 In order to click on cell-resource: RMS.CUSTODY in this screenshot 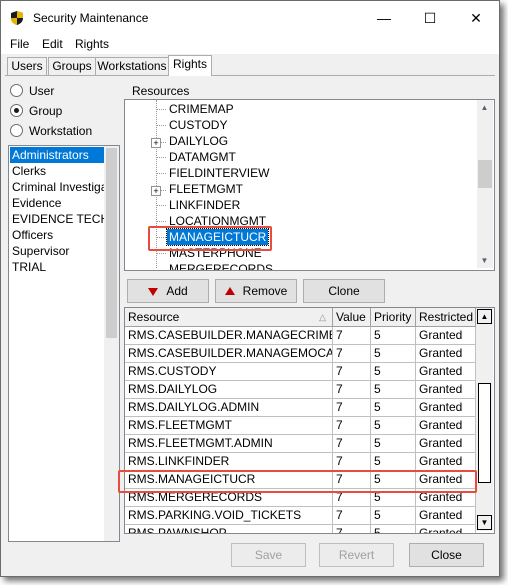, I will do `click(229, 372)`.